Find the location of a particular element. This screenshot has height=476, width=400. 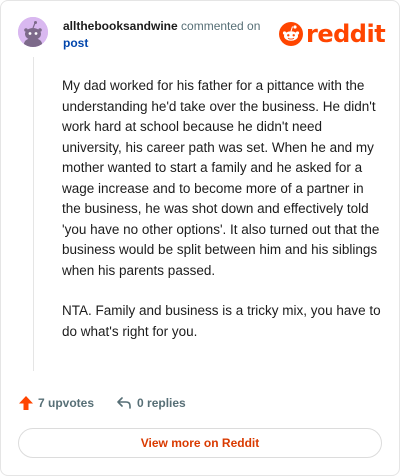

post-link: post is located at coordinates (173, 43).